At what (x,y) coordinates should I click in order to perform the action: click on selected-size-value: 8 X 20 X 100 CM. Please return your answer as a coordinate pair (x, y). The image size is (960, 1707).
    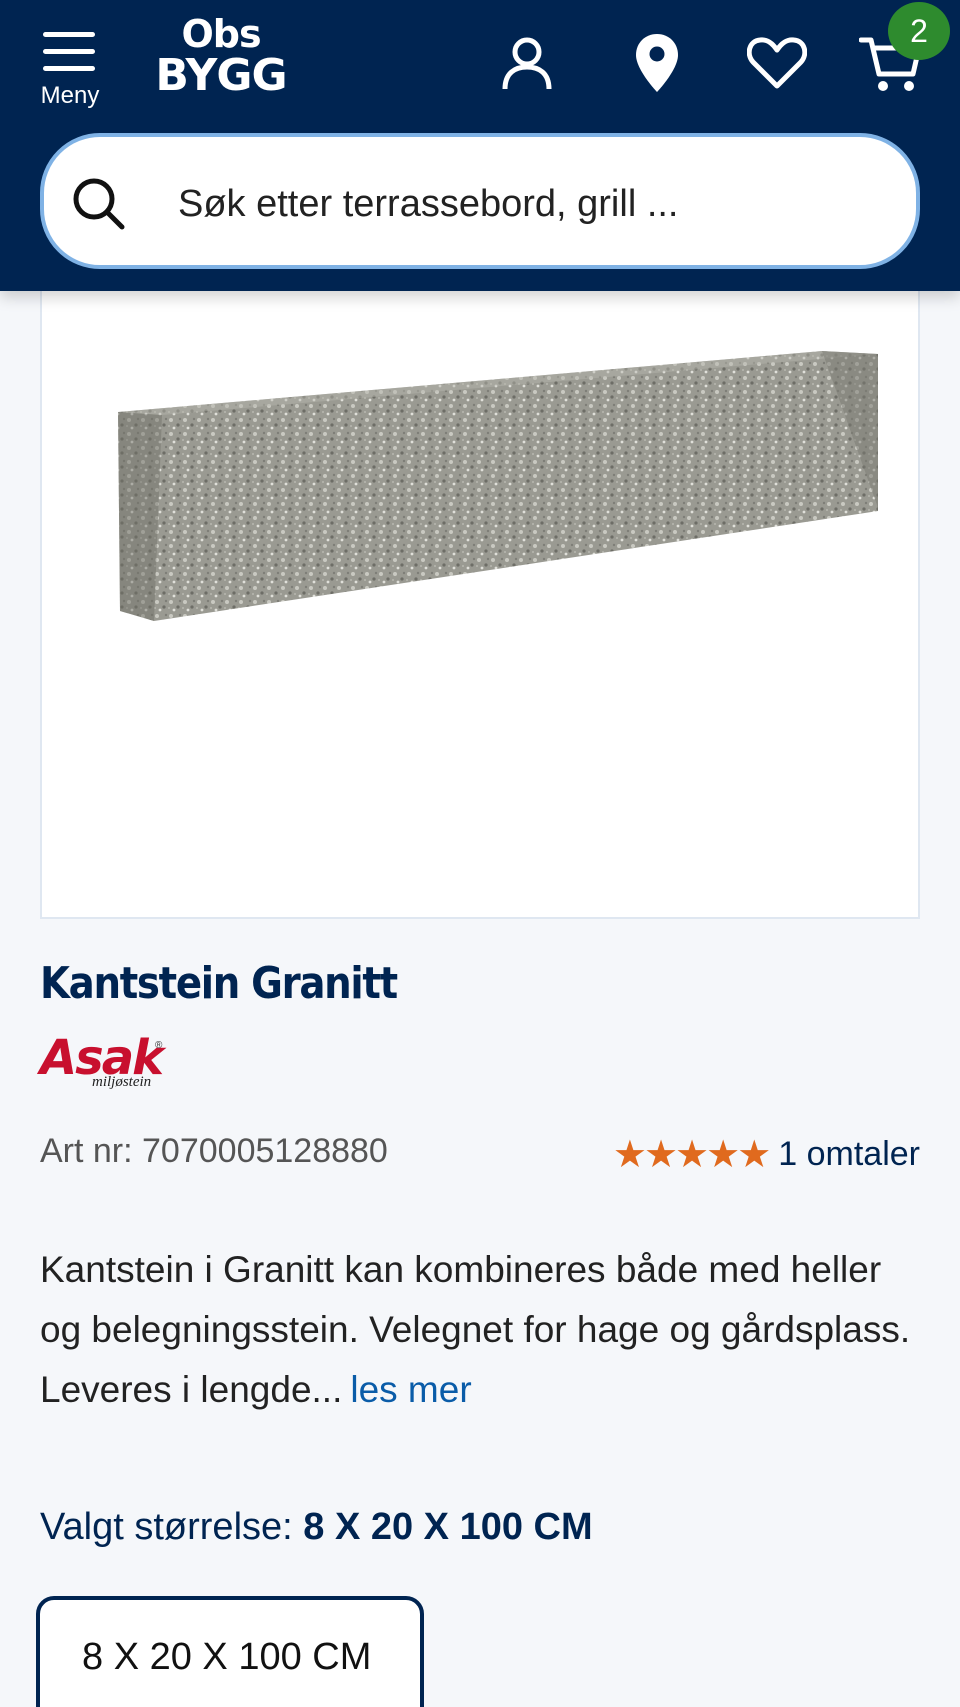
    Looking at the image, I should click on (448, 1527).